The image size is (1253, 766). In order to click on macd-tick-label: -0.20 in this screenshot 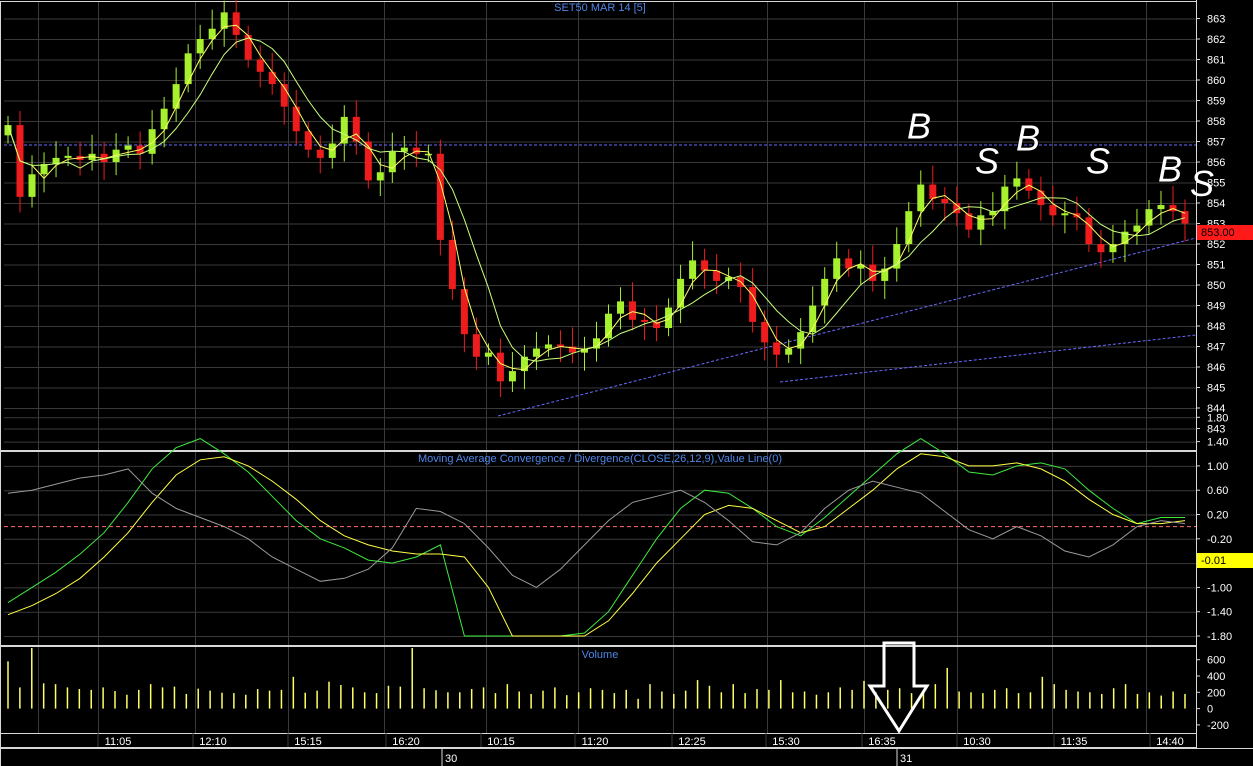, I will do `click(1219, 540)`.